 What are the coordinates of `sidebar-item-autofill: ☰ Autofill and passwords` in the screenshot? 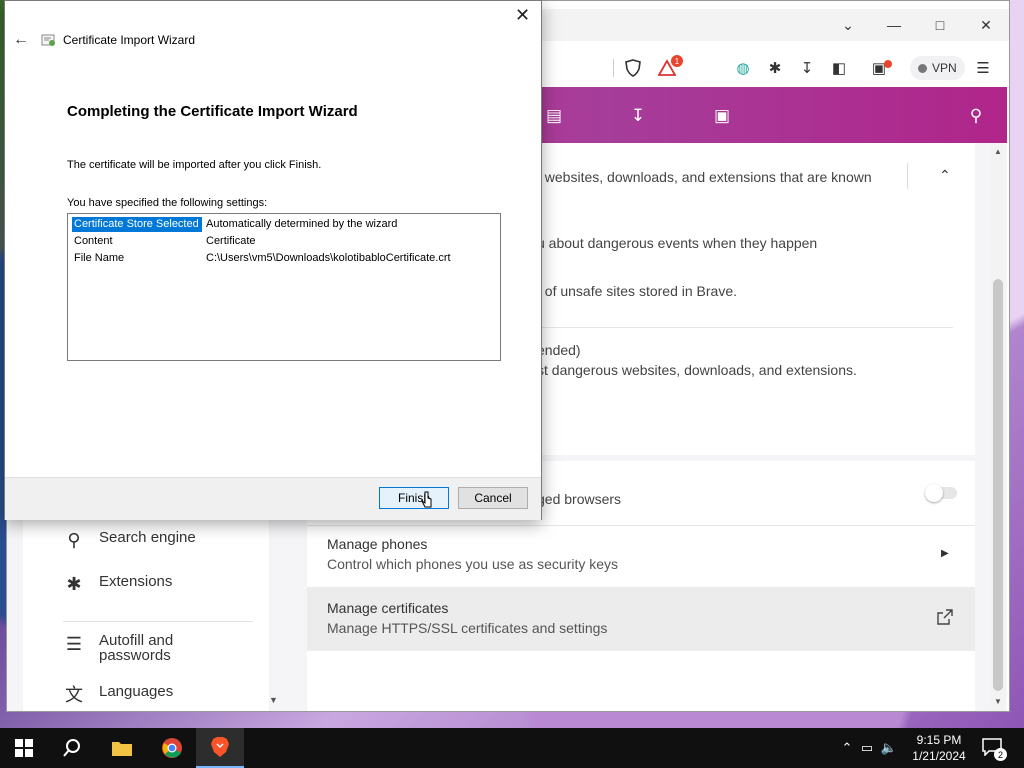 It's located at (118, 648).